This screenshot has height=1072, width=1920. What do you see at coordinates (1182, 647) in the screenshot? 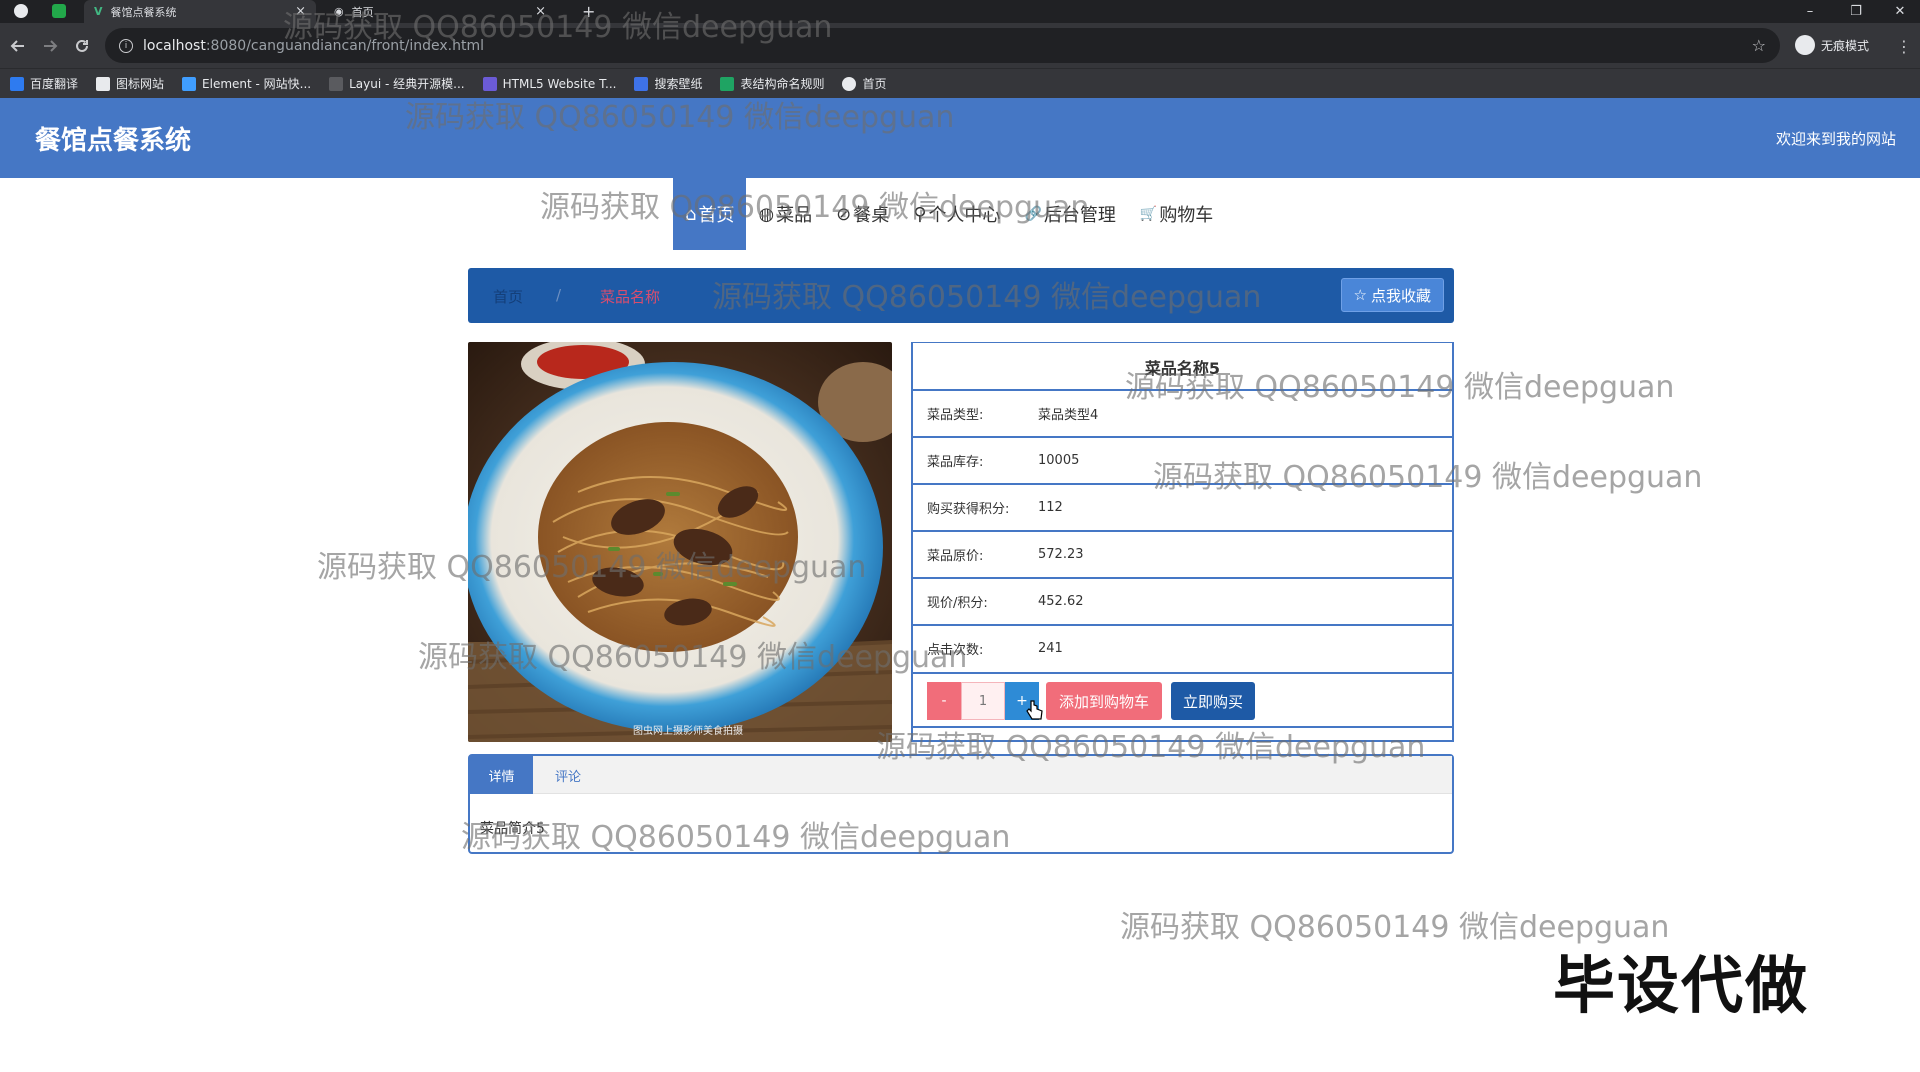
I see `detail-row-clicks: 点击次数: 241` at bounding box center [1182, 647].